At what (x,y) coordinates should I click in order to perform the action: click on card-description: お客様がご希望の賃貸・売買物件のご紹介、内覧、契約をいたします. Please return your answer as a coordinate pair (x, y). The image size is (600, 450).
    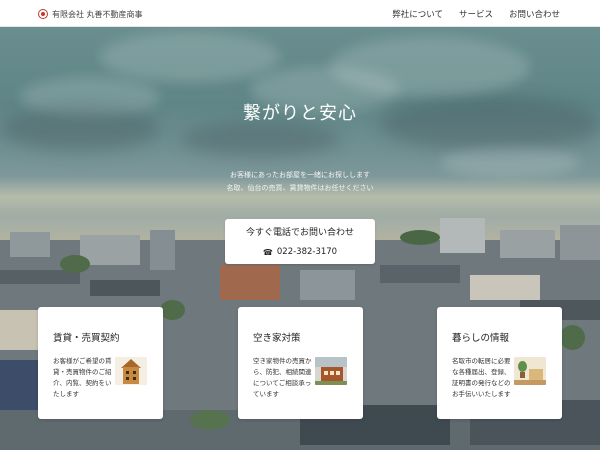
    Looking at the image, I should click on (82, 377).